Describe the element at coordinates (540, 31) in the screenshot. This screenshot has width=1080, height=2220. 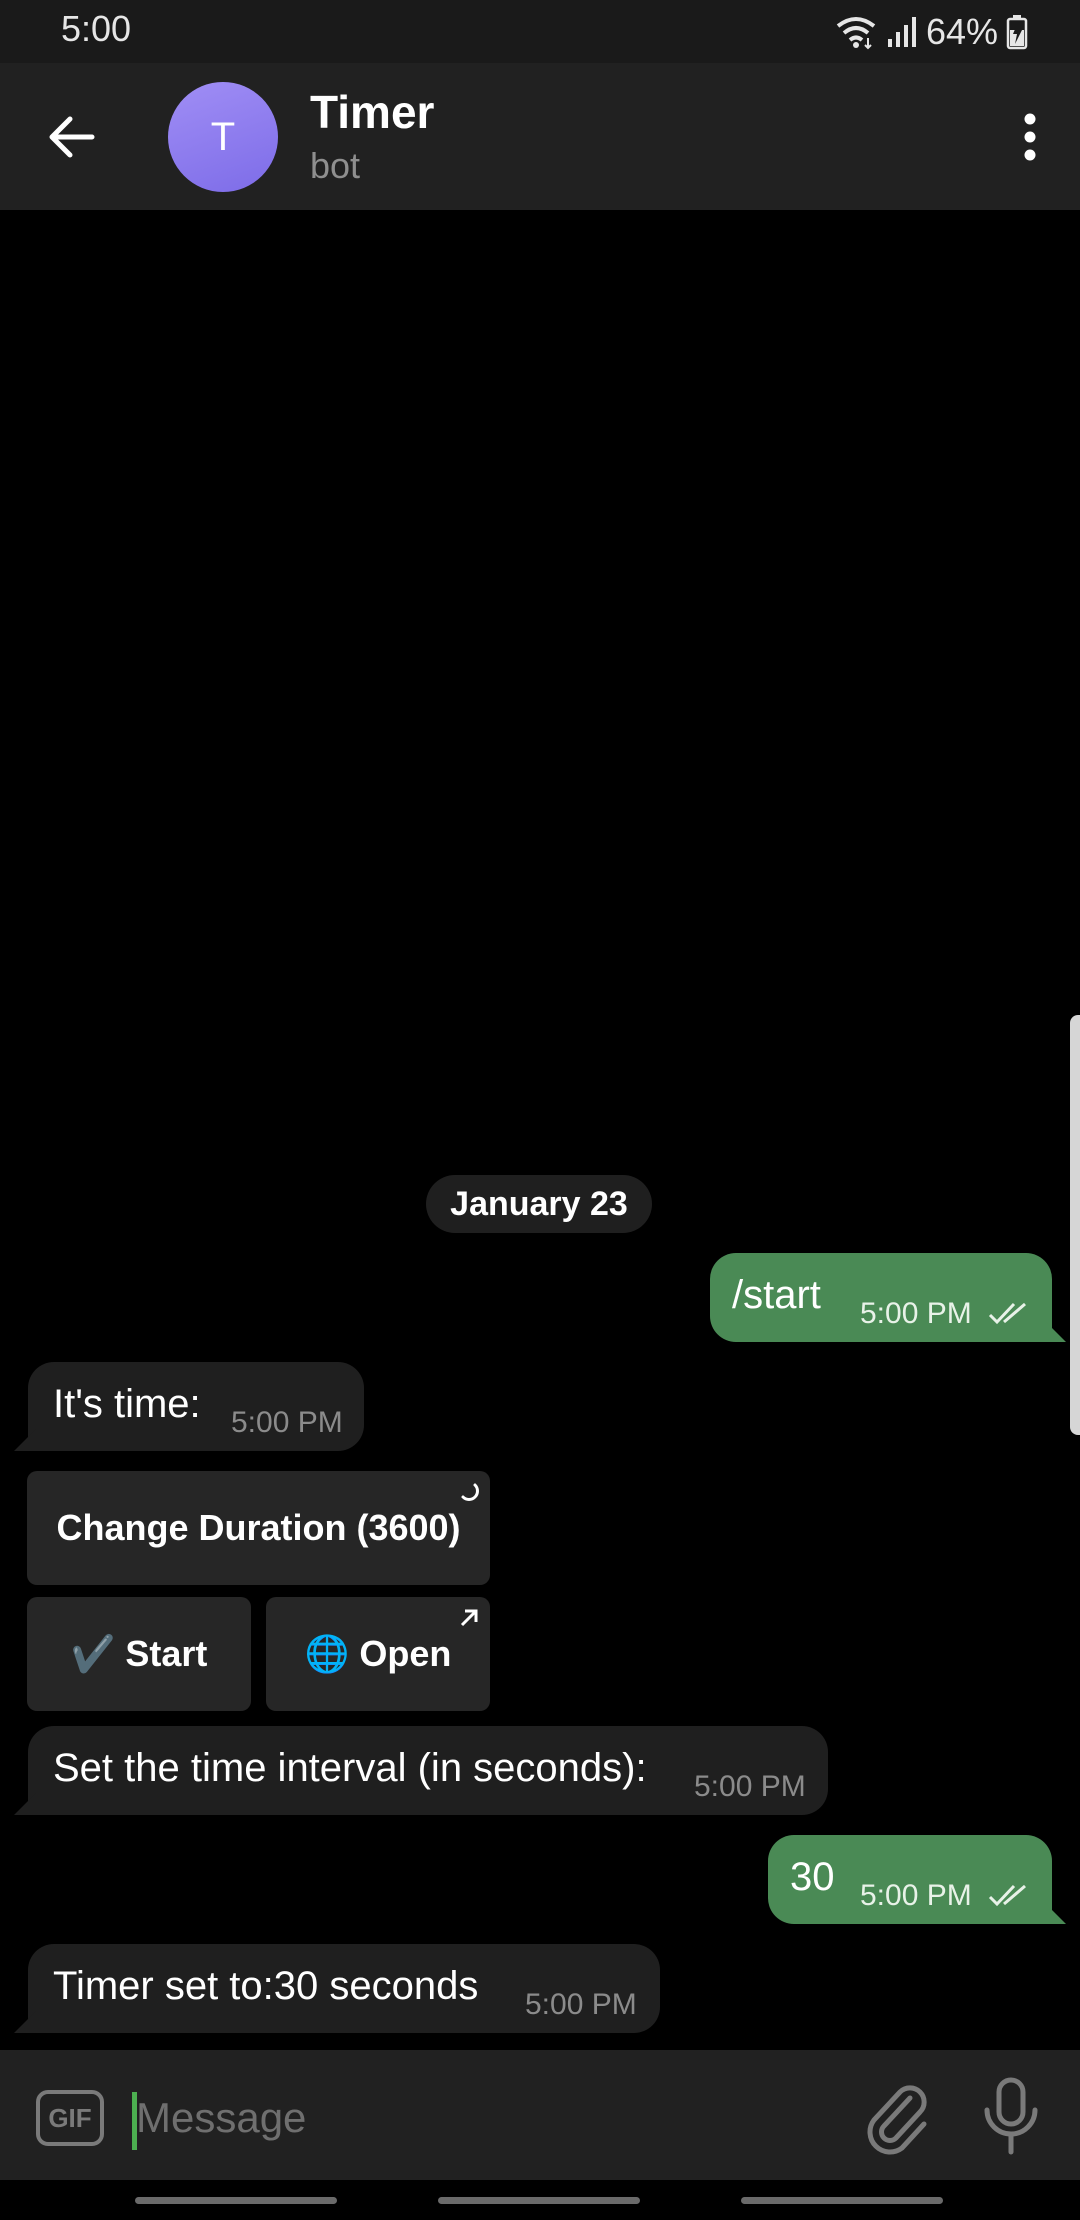
I see `status-bar: 5:00 64%` at that location.